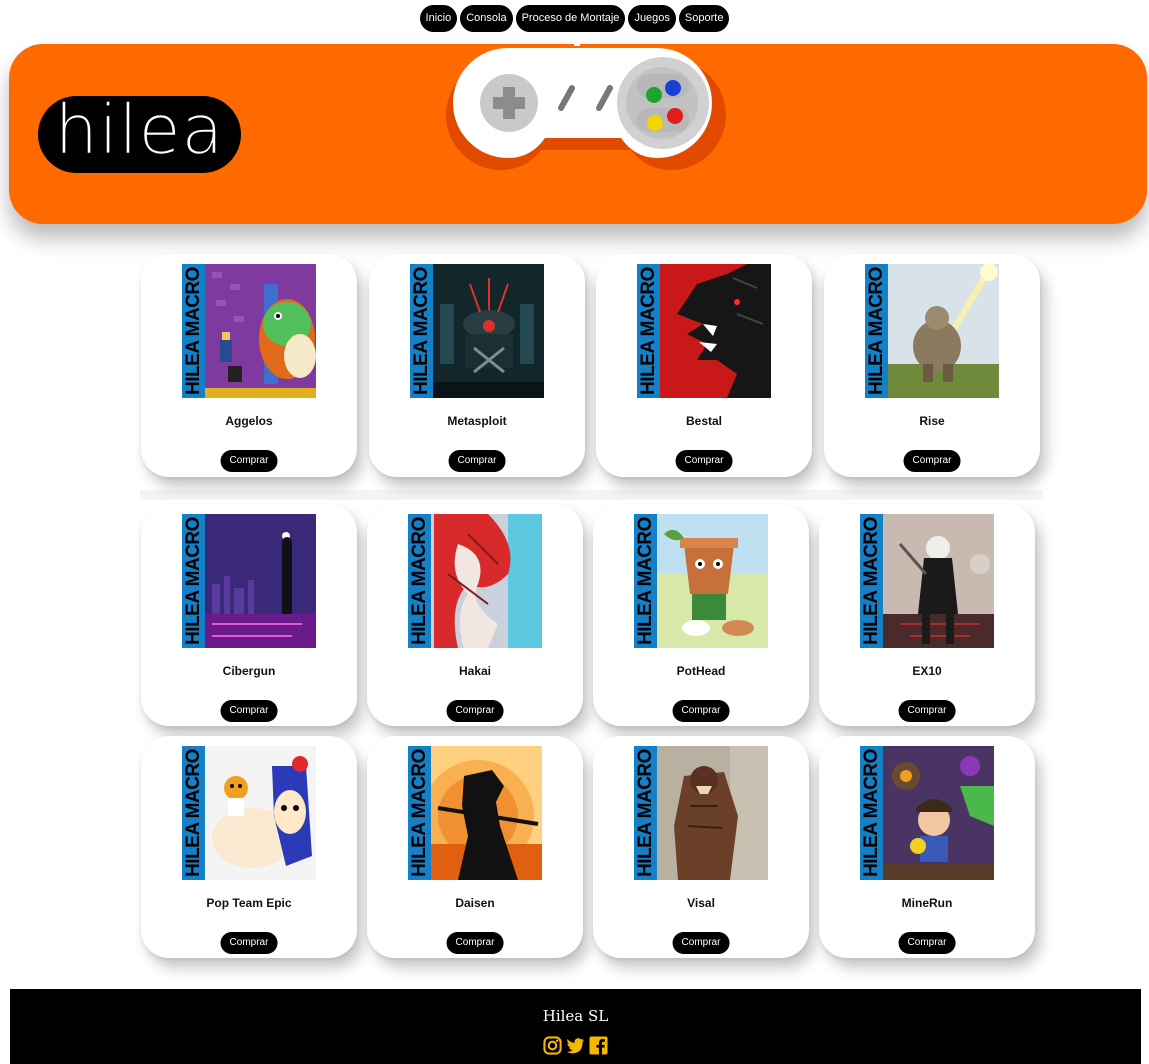 The image size is (1149, 1064). I want to click on buy-button-metasploit: Comprar, so click(477, 461).